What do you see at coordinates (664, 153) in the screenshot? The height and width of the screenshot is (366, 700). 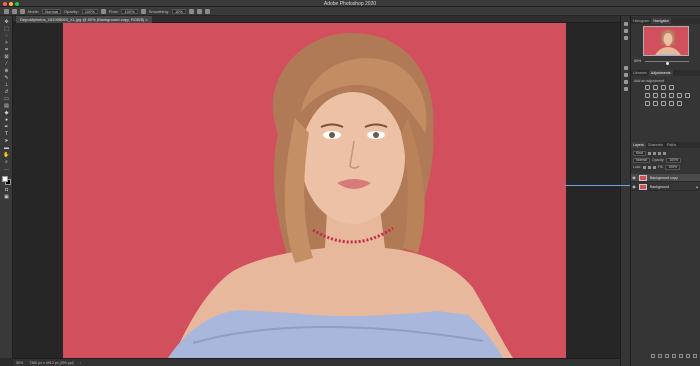 I see `filter-shape-icon` at bounding box center [664, 153].